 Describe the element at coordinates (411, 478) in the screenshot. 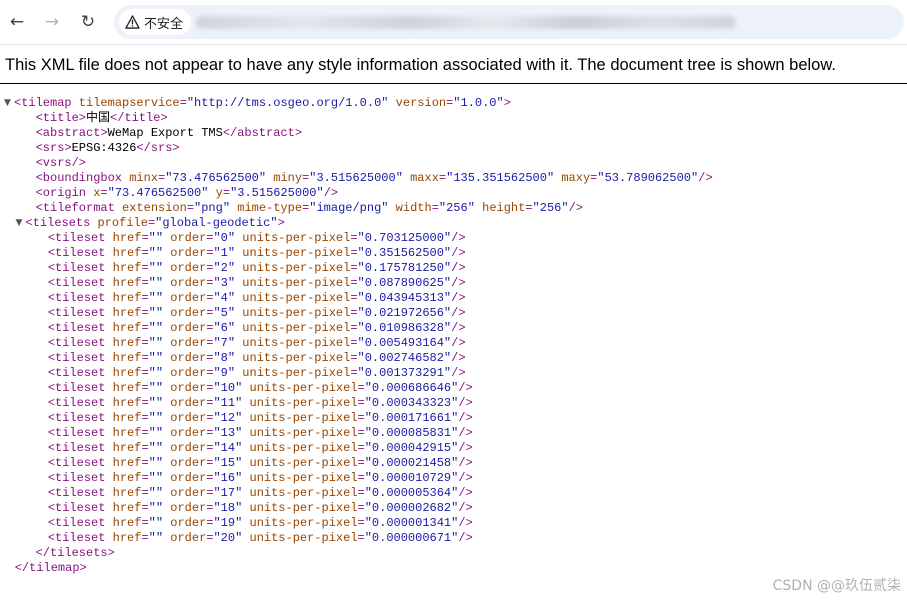

I see `attr-value: "0.000010729"` at that location.